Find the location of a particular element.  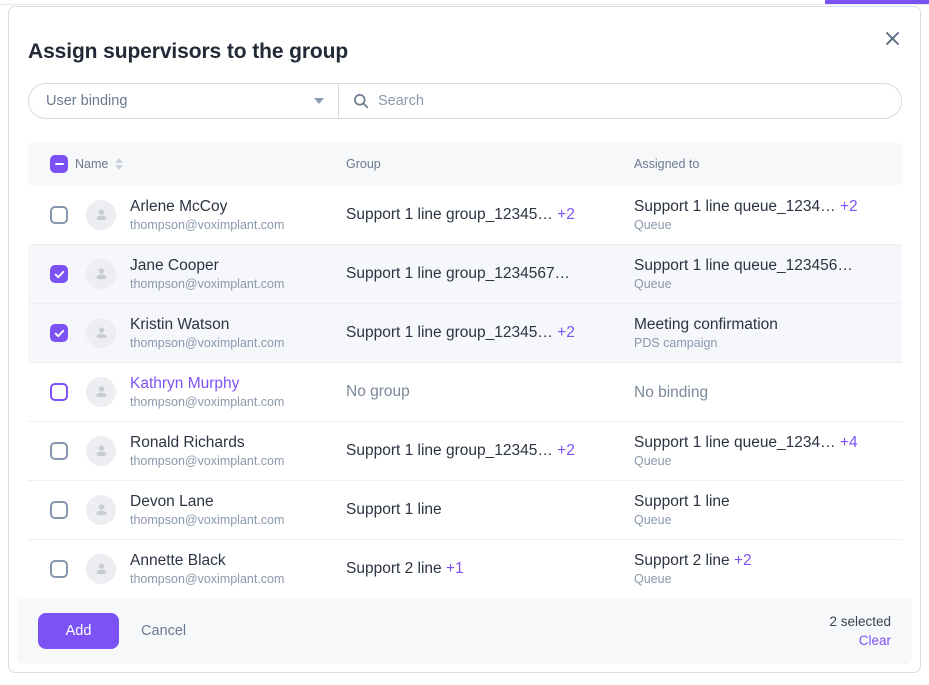

assigned-title: Meeting confirmation is located at coordinates (706, 324).